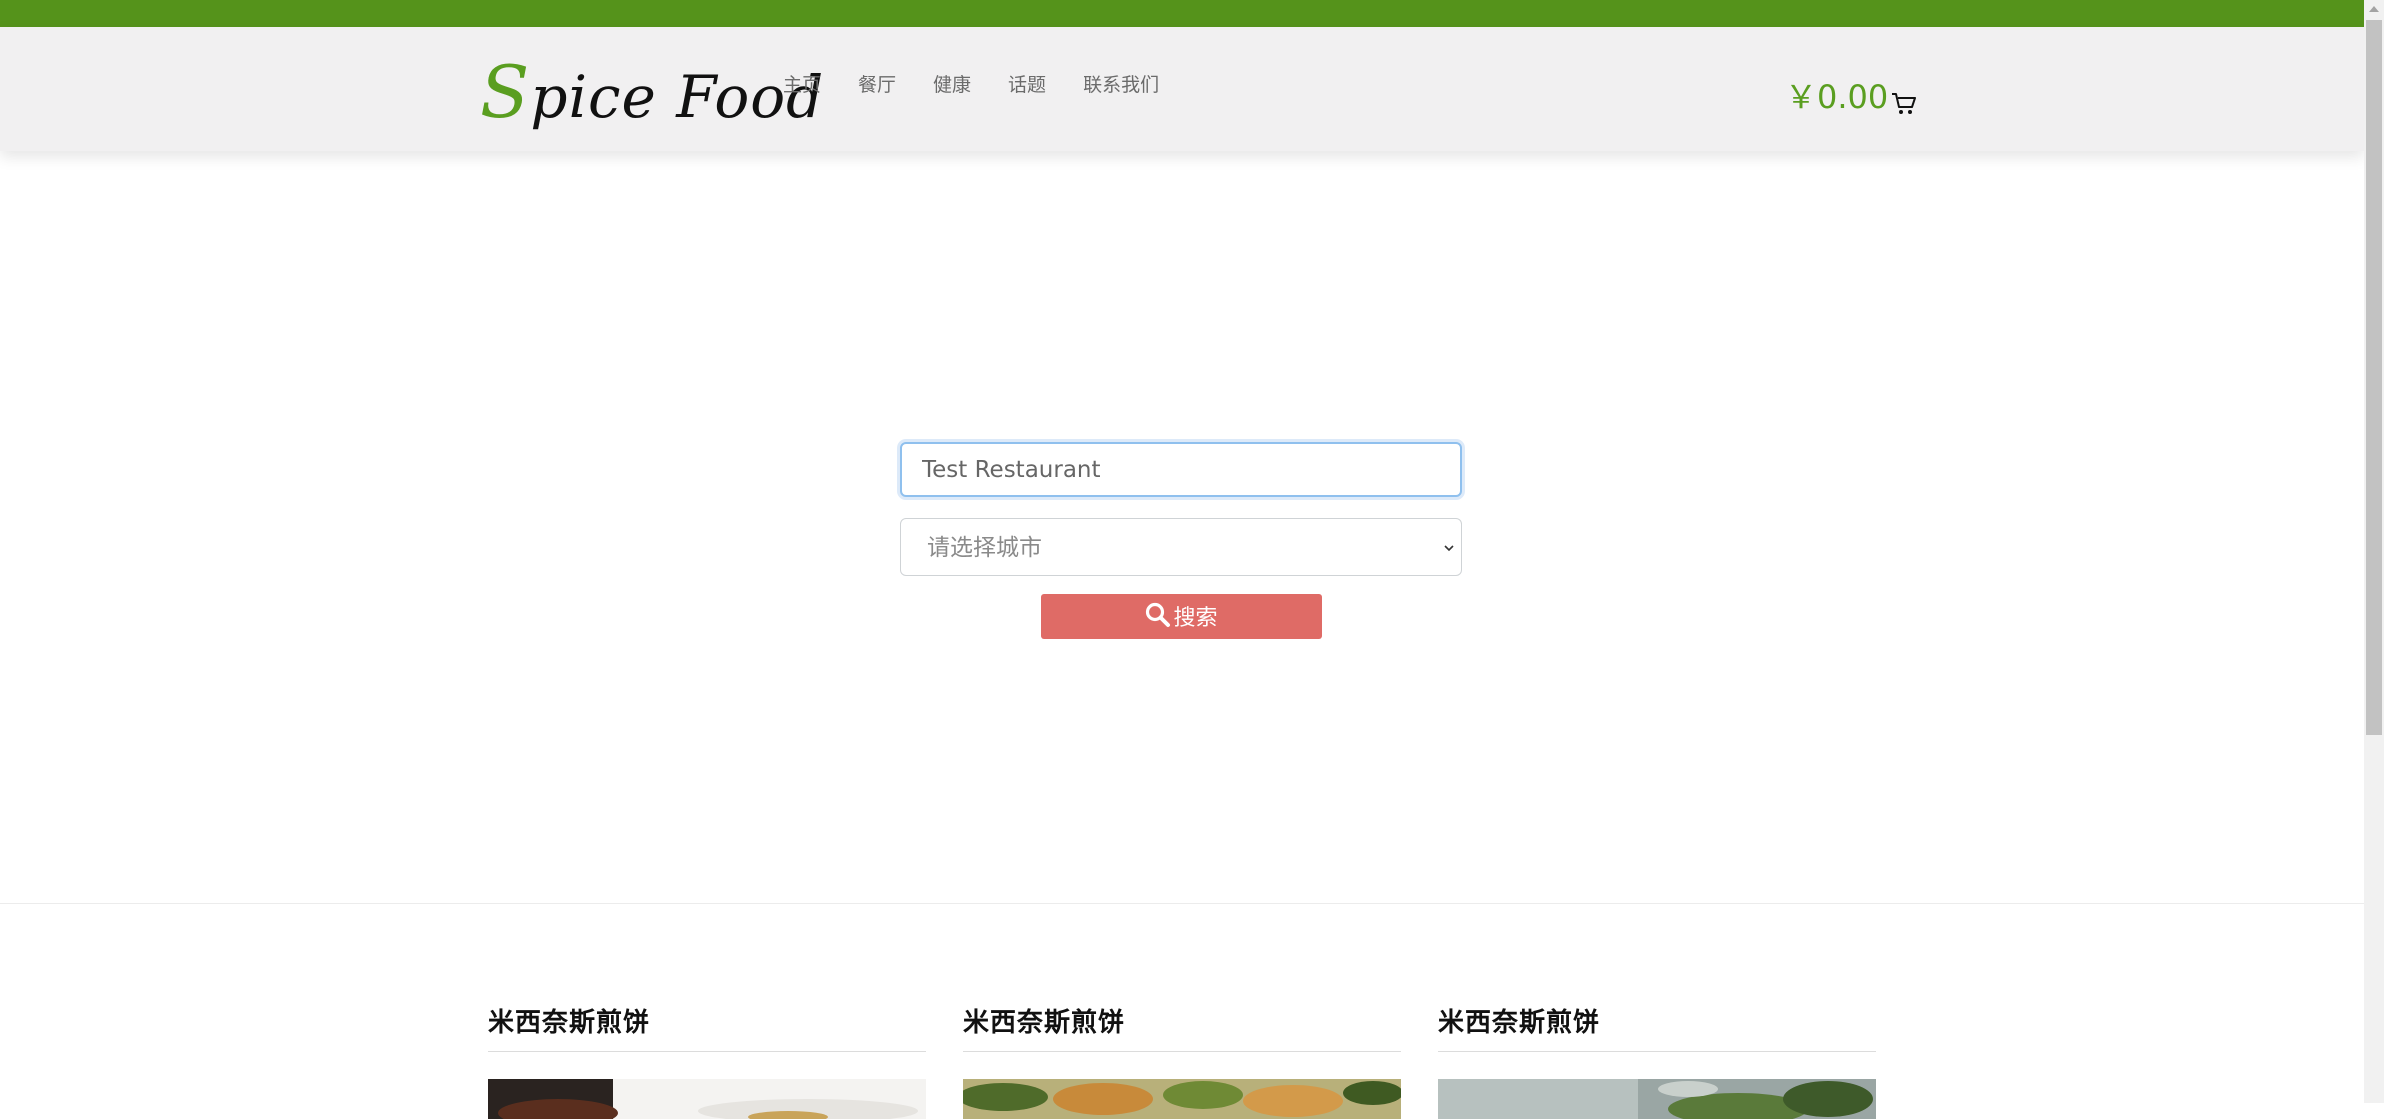 The width and height of the screenshot is (2384, 1119). Describe the element at coordinates (2374, 9) in the screenshot. I see `scroll-up-arrow-icon` at that location.